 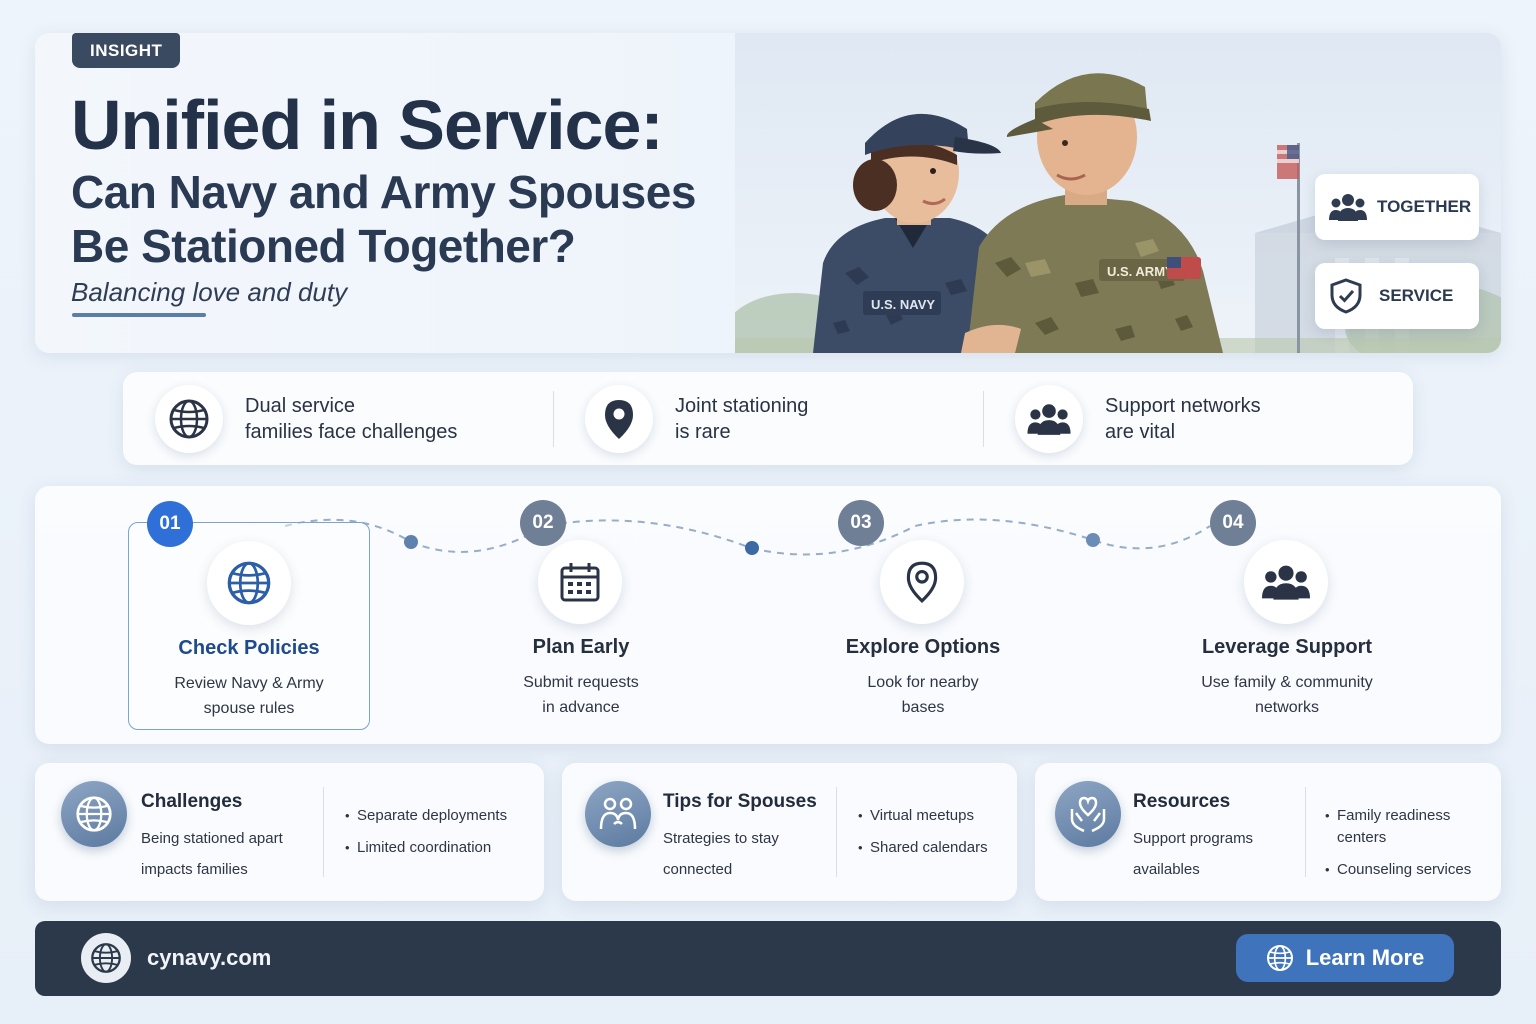 What do you see at coordinates (249, 696) in the screenshot?
I see `step-description: Review Navy & Army spouse rules` at bounding box center [249, 696].